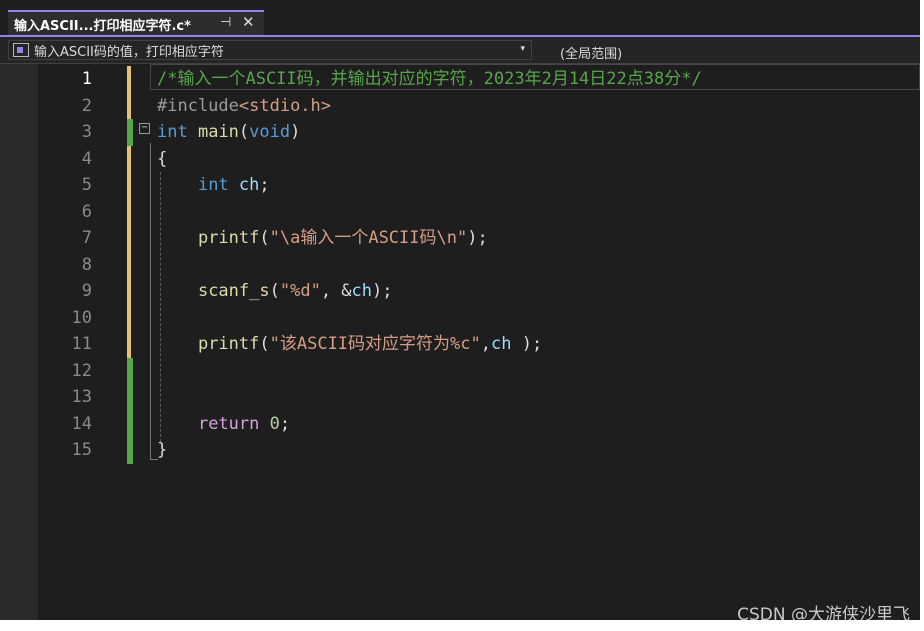 The height and width of the screenshot is (631, 924). I want to click on line-number: 4, so click(86, 158).